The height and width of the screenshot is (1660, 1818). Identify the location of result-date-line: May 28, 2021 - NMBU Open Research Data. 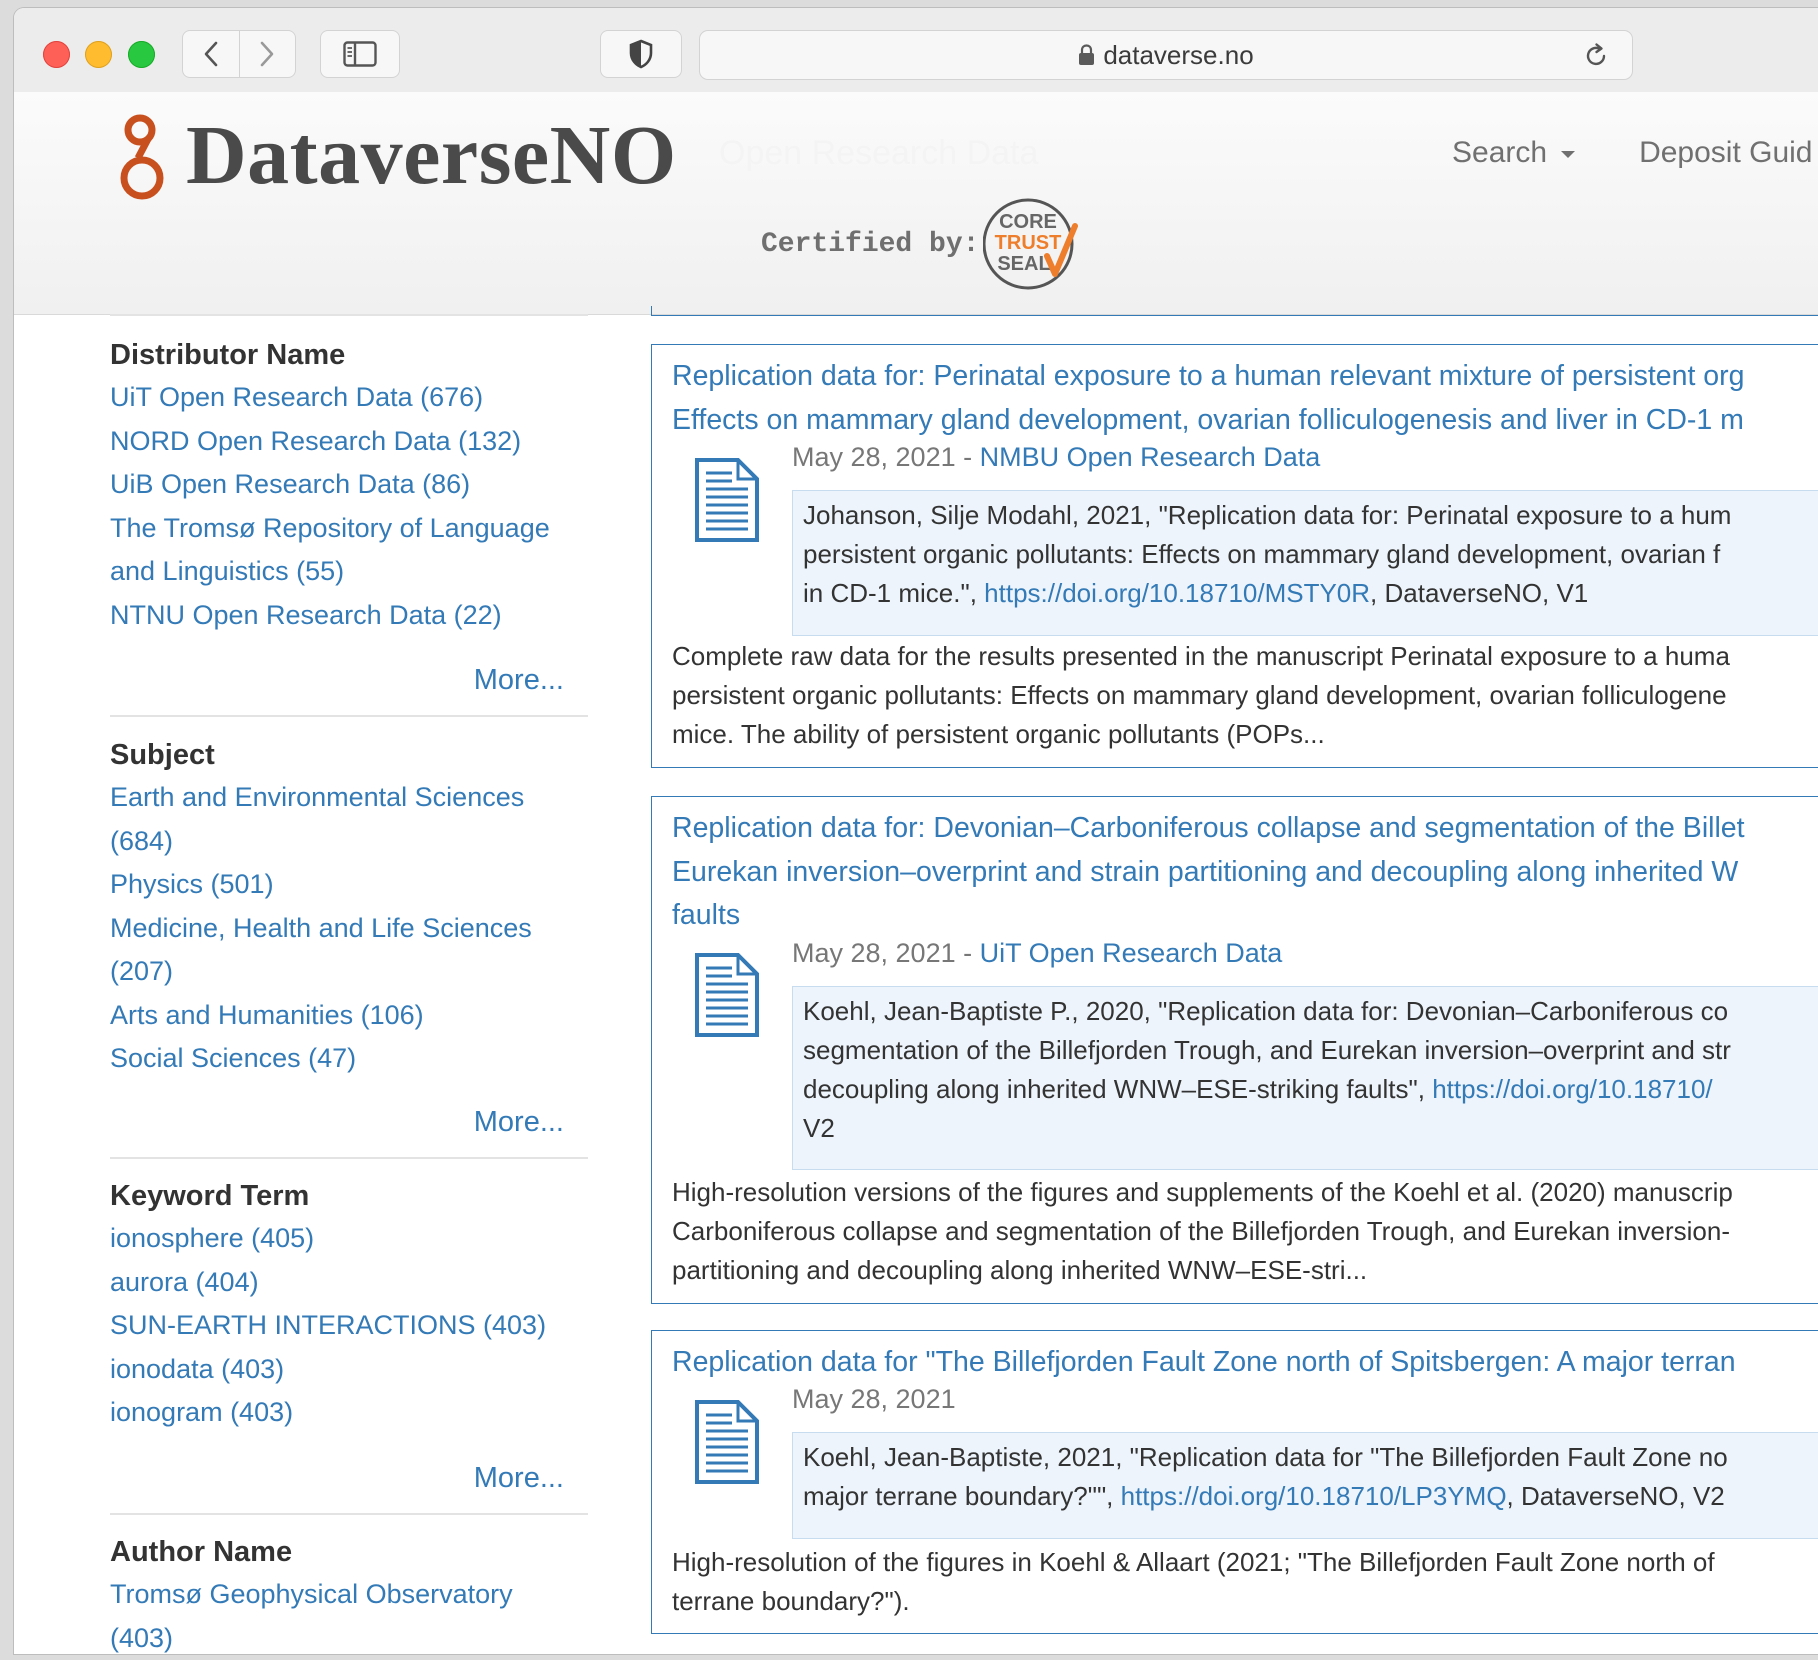
(1056, 457).